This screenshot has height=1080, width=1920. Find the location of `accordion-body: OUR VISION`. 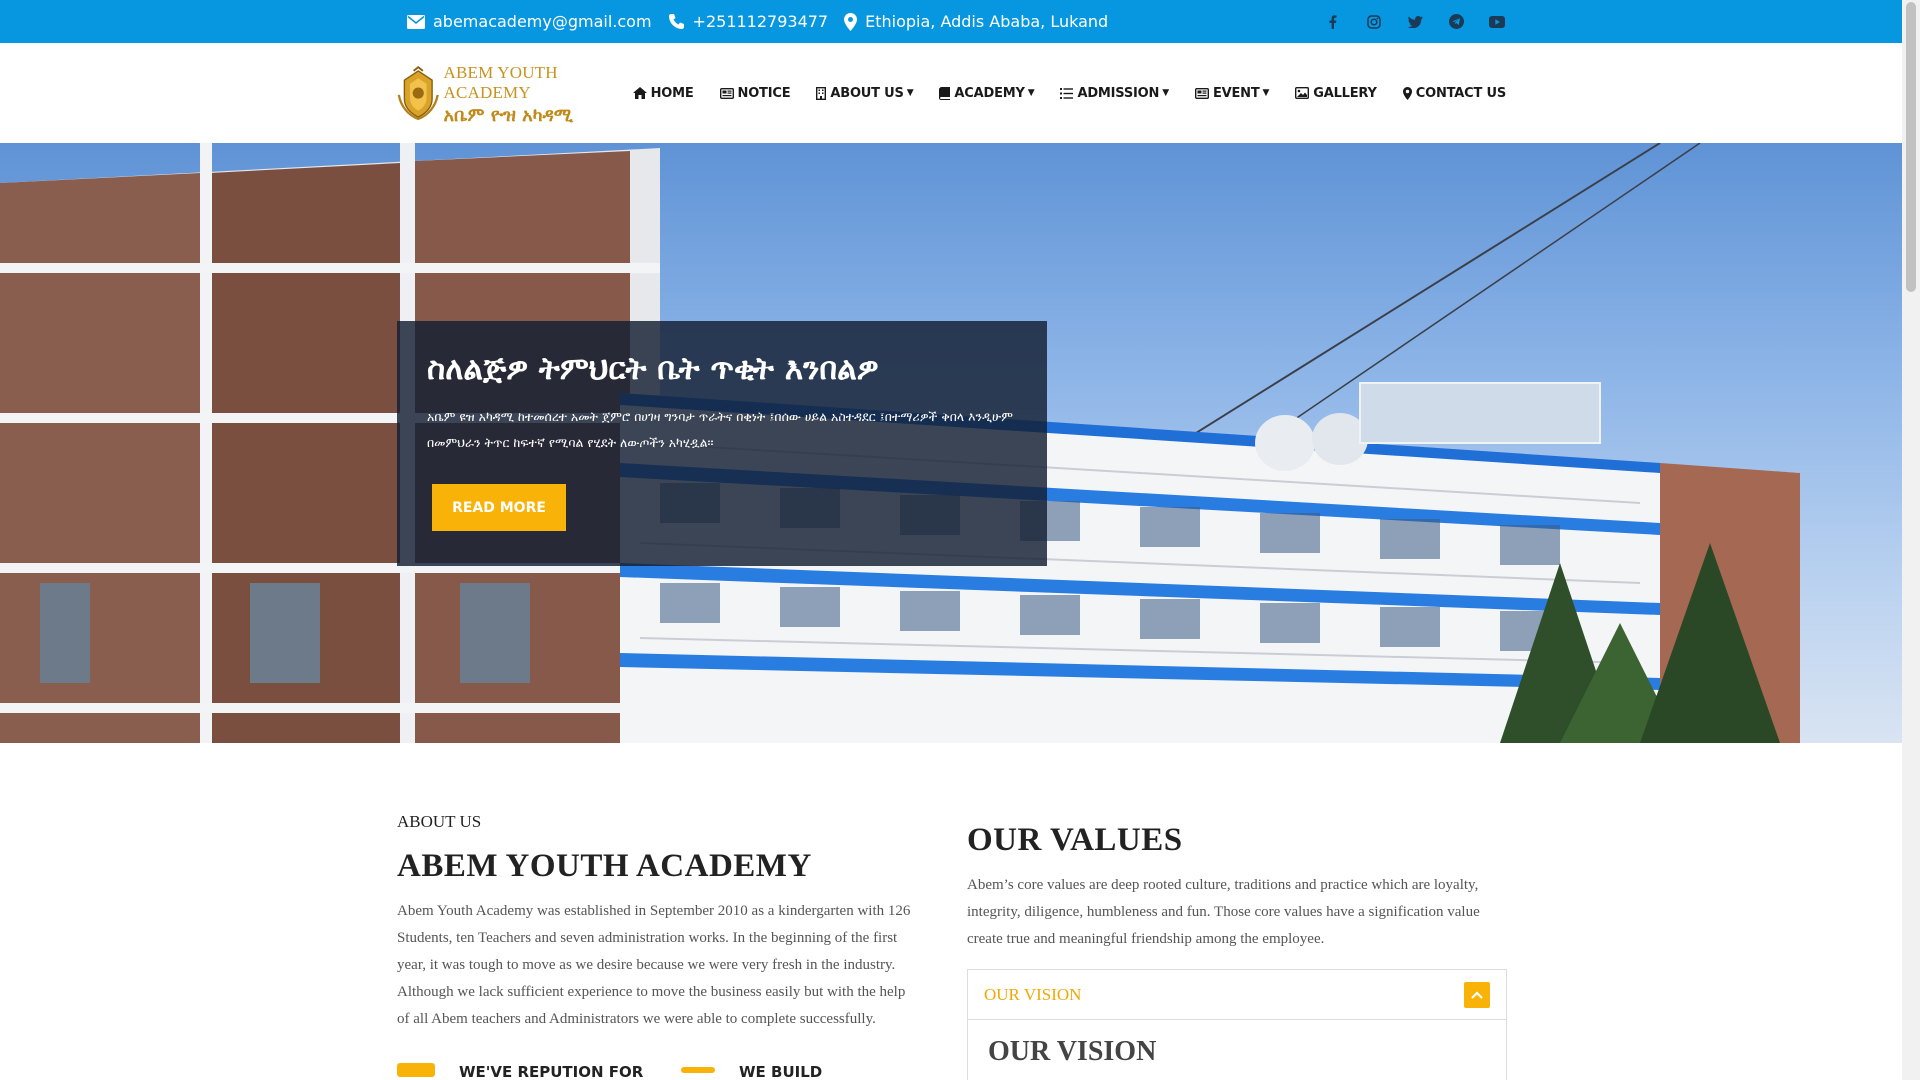

accordion-body: OUR VISION is located at coordinates (1237, 1050).